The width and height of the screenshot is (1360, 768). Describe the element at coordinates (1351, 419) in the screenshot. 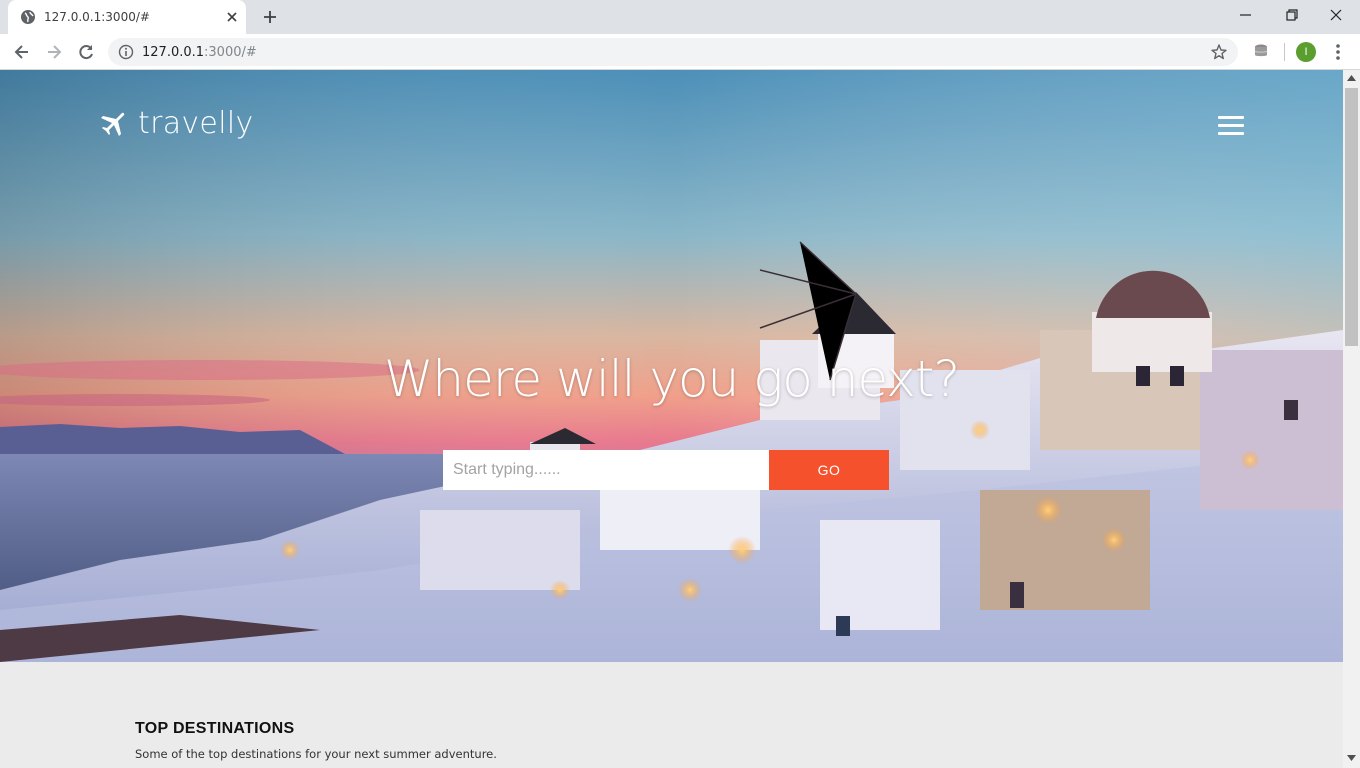

I see `vertical-scrollbar` at that location.